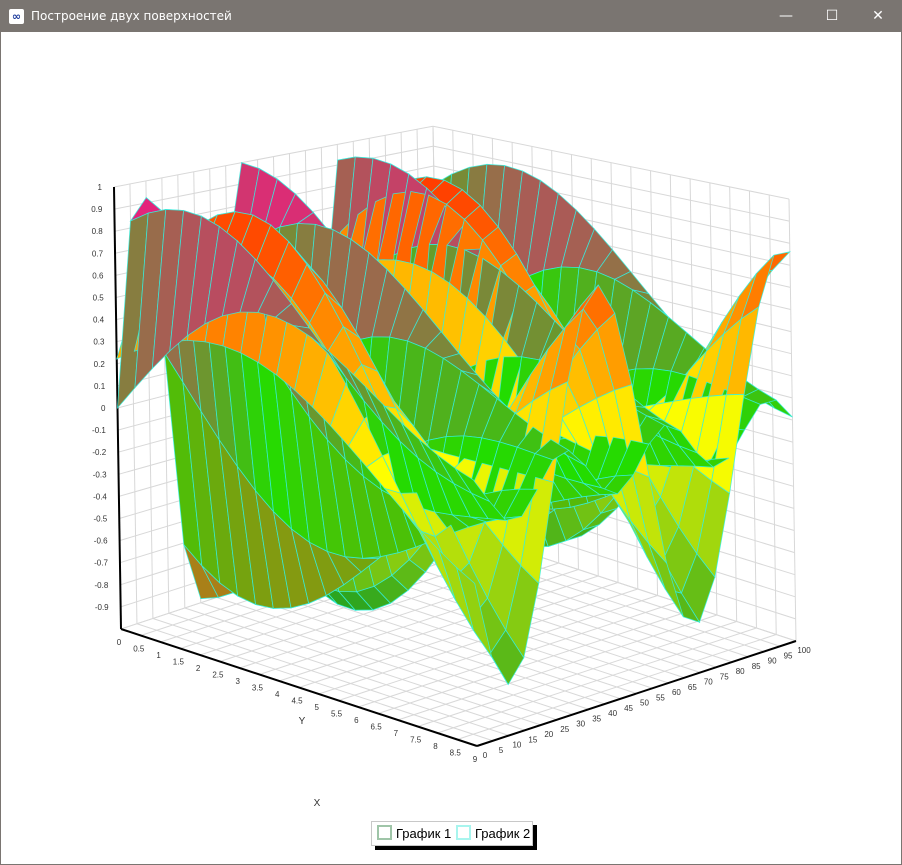 This screenshot has width=902, height=865. Describe the element at coordinates (100, 364) in the screenshot. I see `z-tick-label: 0.2` at that location.